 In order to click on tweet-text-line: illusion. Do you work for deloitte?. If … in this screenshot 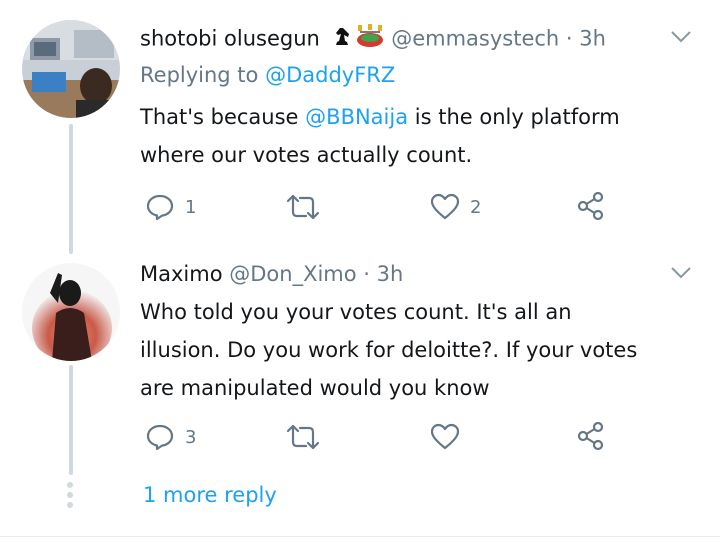, I will do `click(389, 350)`.